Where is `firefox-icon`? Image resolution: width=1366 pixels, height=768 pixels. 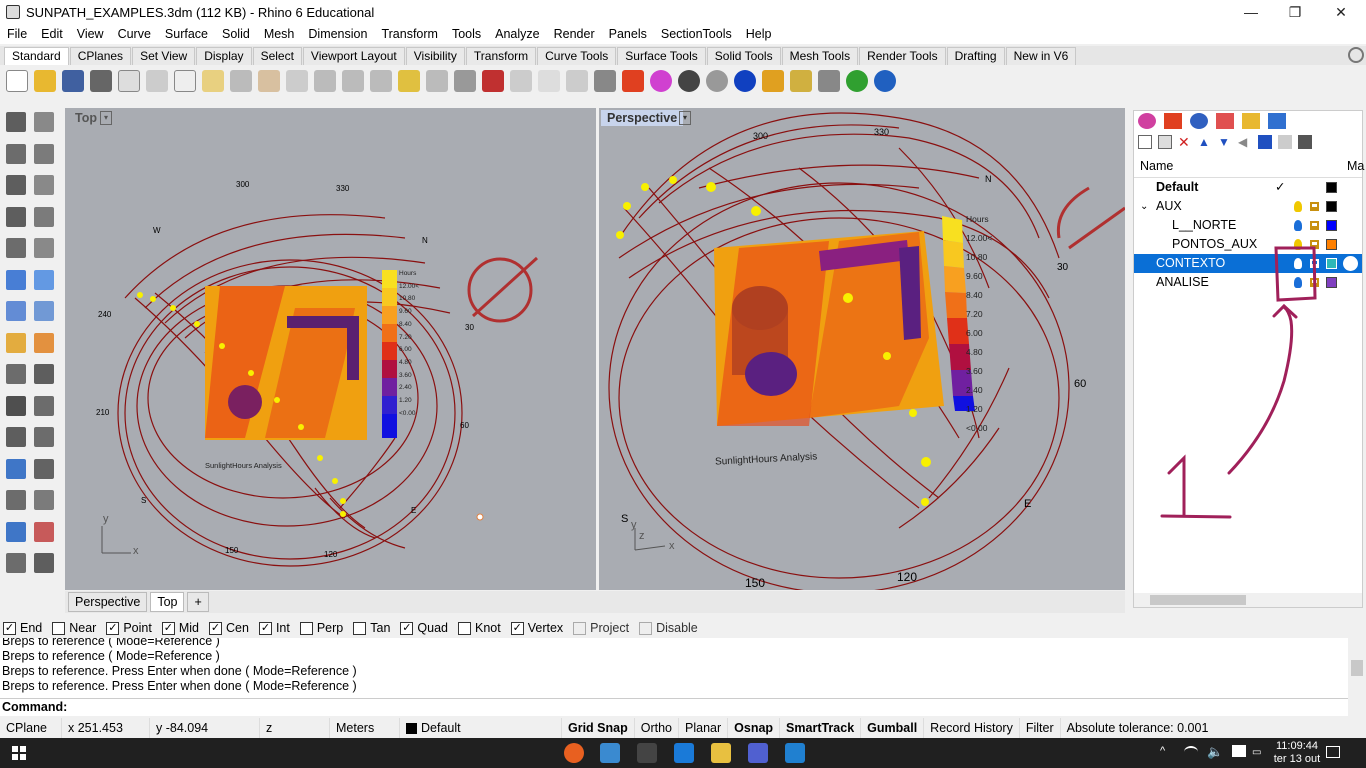 firefox-icon is located at coordinates (574, 753).